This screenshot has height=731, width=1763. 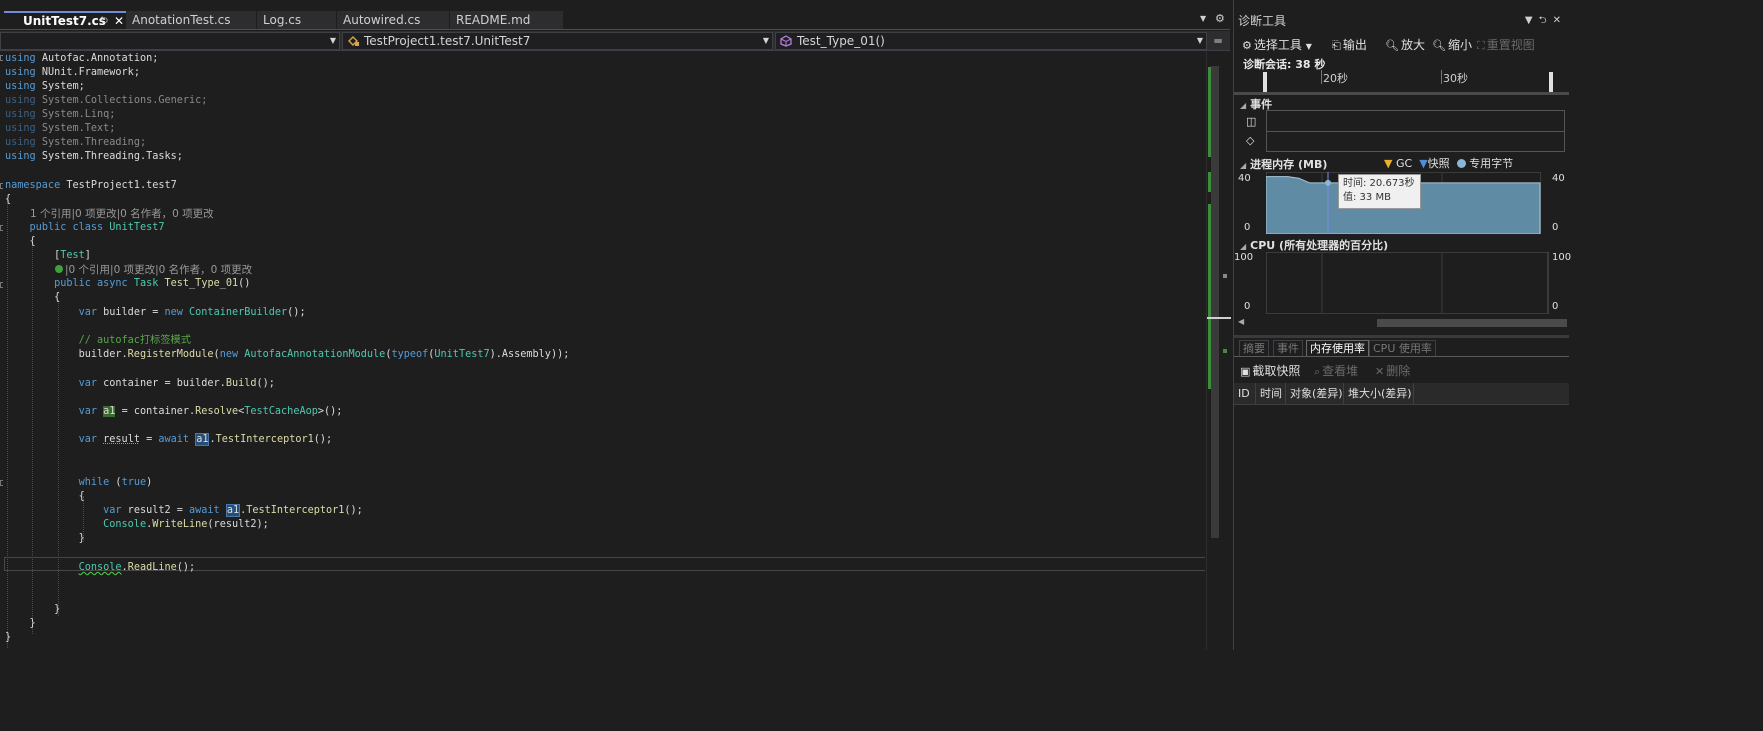 What do you see at coordinates (153, 270) in the screenshot?
I see `codelens-method: |0 个引用|0 项更改|0 名作者，0 项更改` at bounding box center [153, 270].